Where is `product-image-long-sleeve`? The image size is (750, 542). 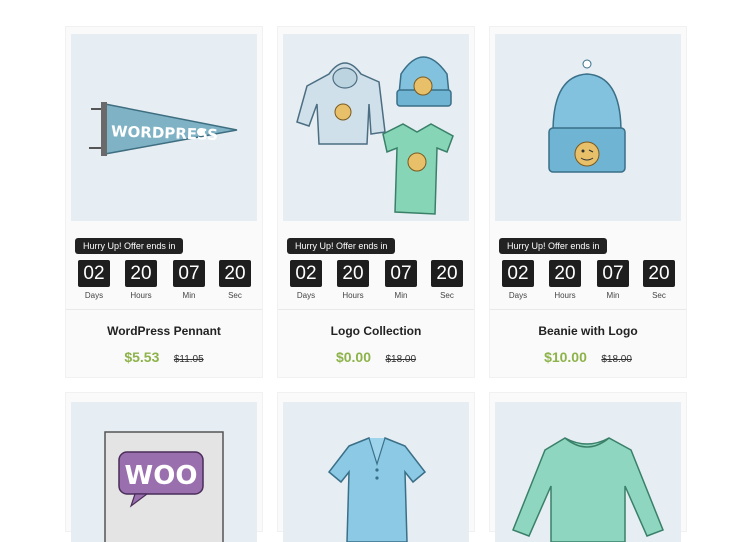
product-image-long-sleeve is located at coordinates (588, 472).